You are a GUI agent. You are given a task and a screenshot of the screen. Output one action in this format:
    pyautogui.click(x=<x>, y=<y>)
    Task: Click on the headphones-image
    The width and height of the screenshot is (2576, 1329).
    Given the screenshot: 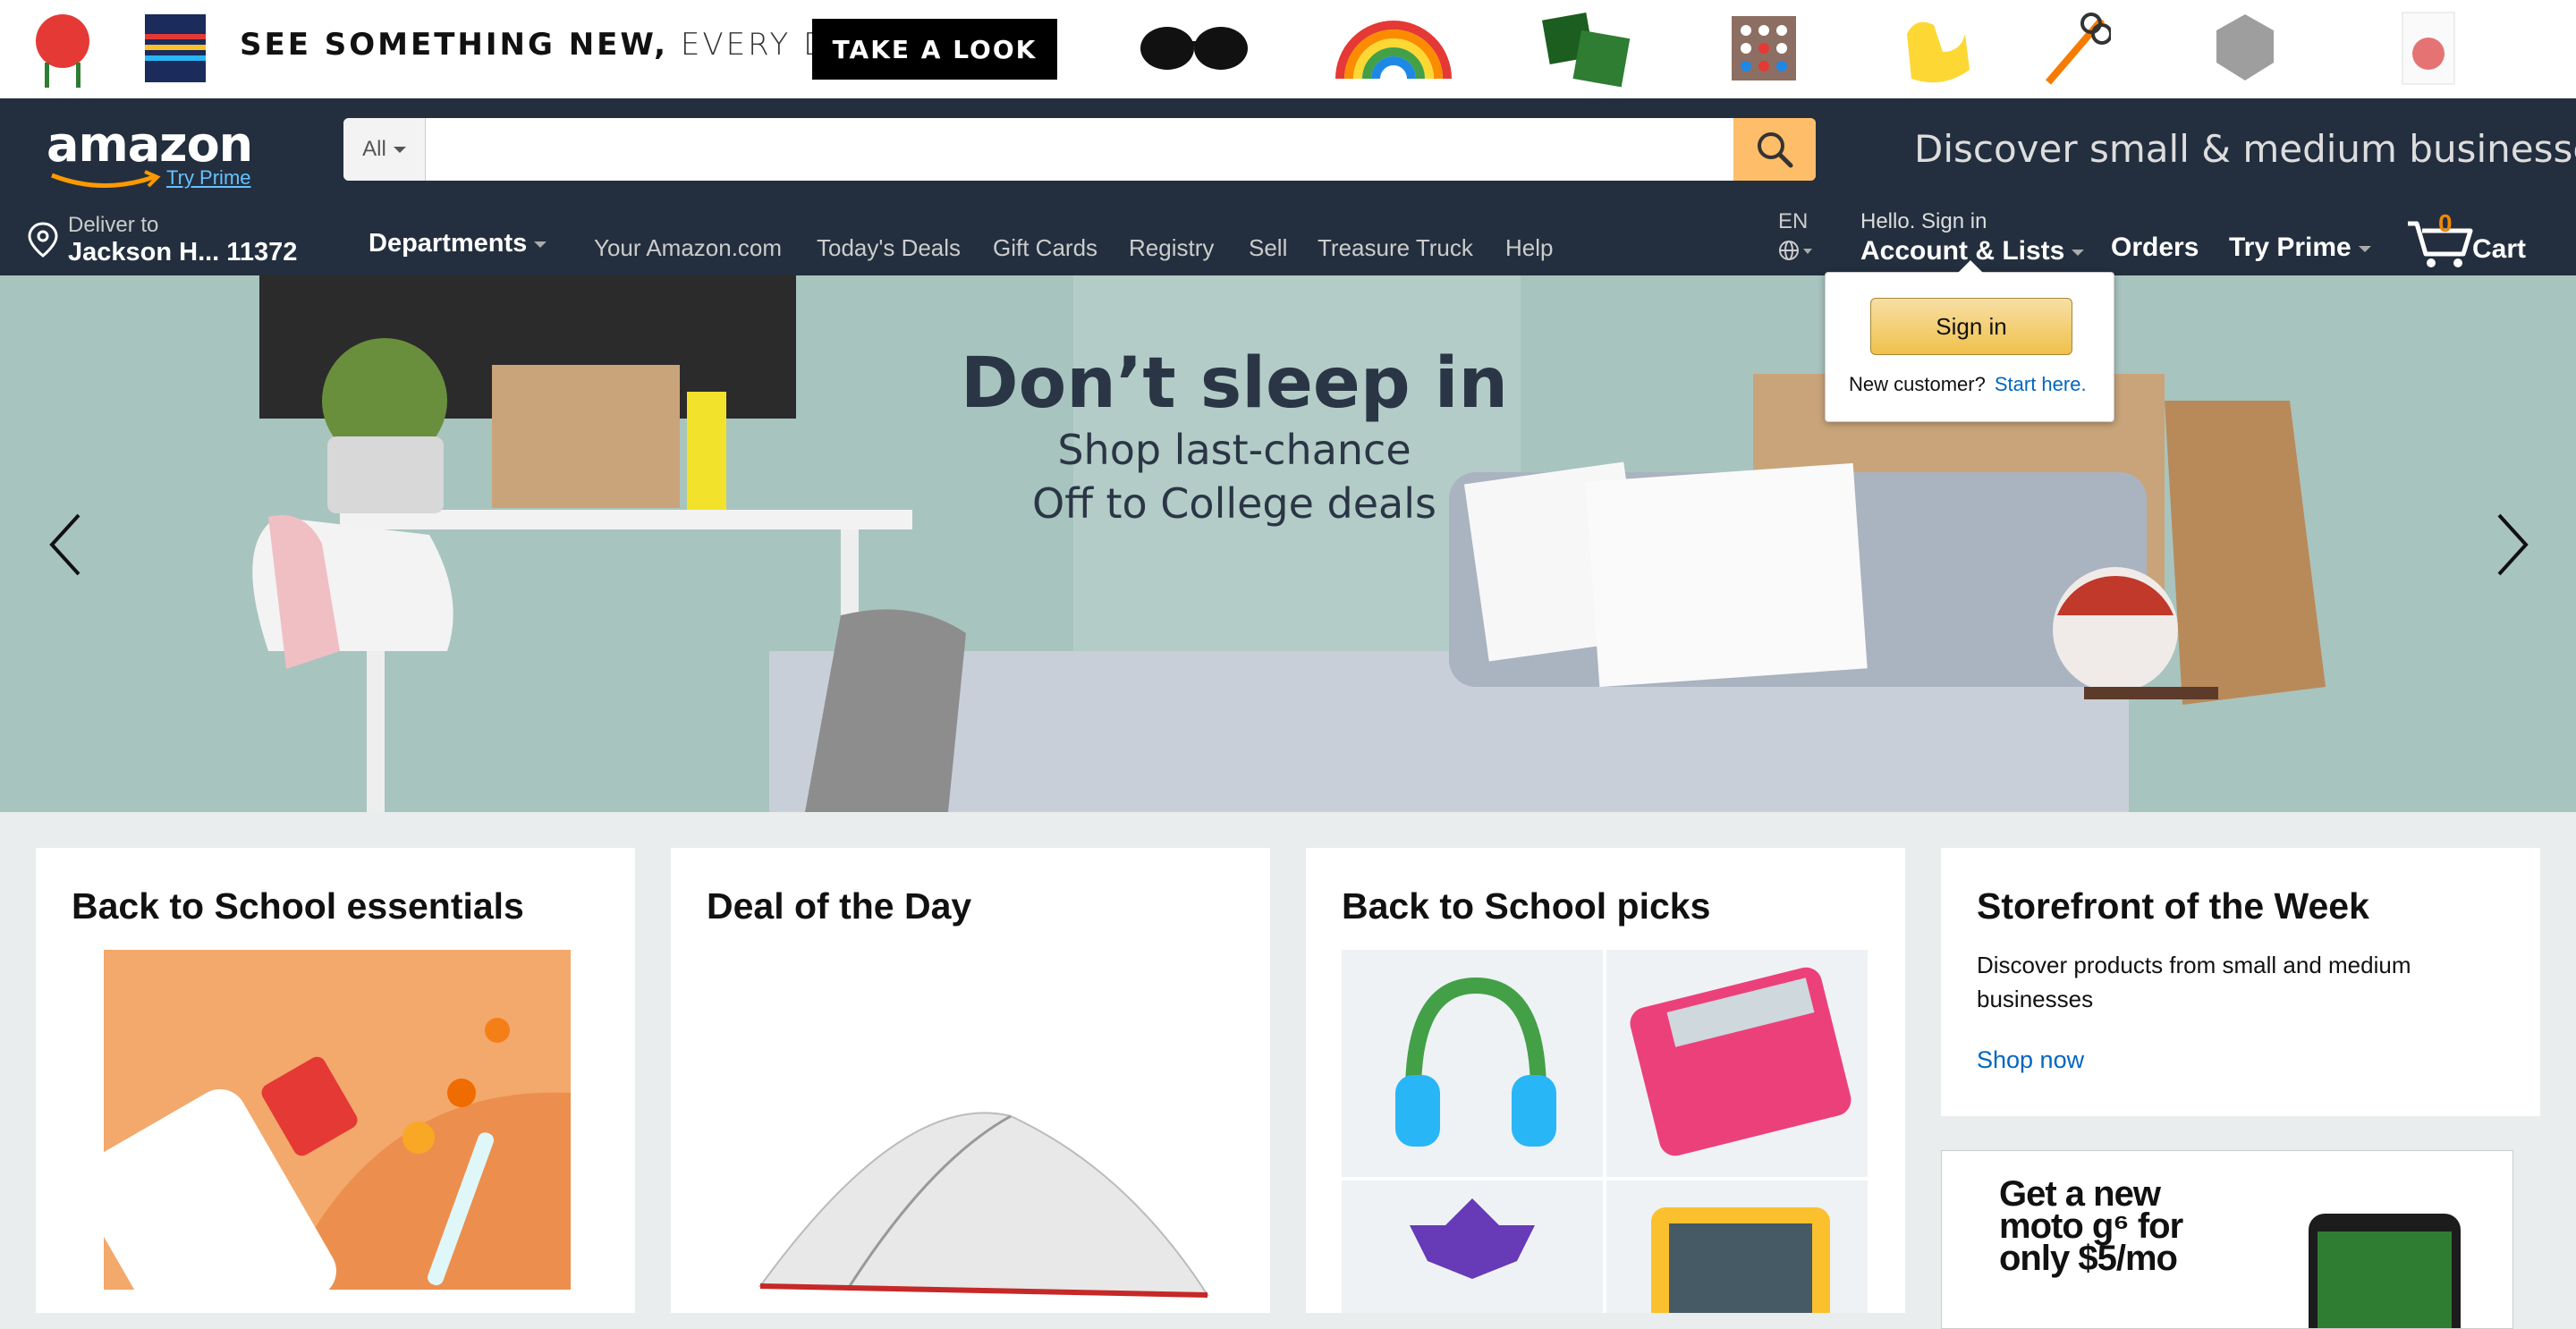 What is the action you would take?
    pyautogui.click(x=1475, y=1062)
    